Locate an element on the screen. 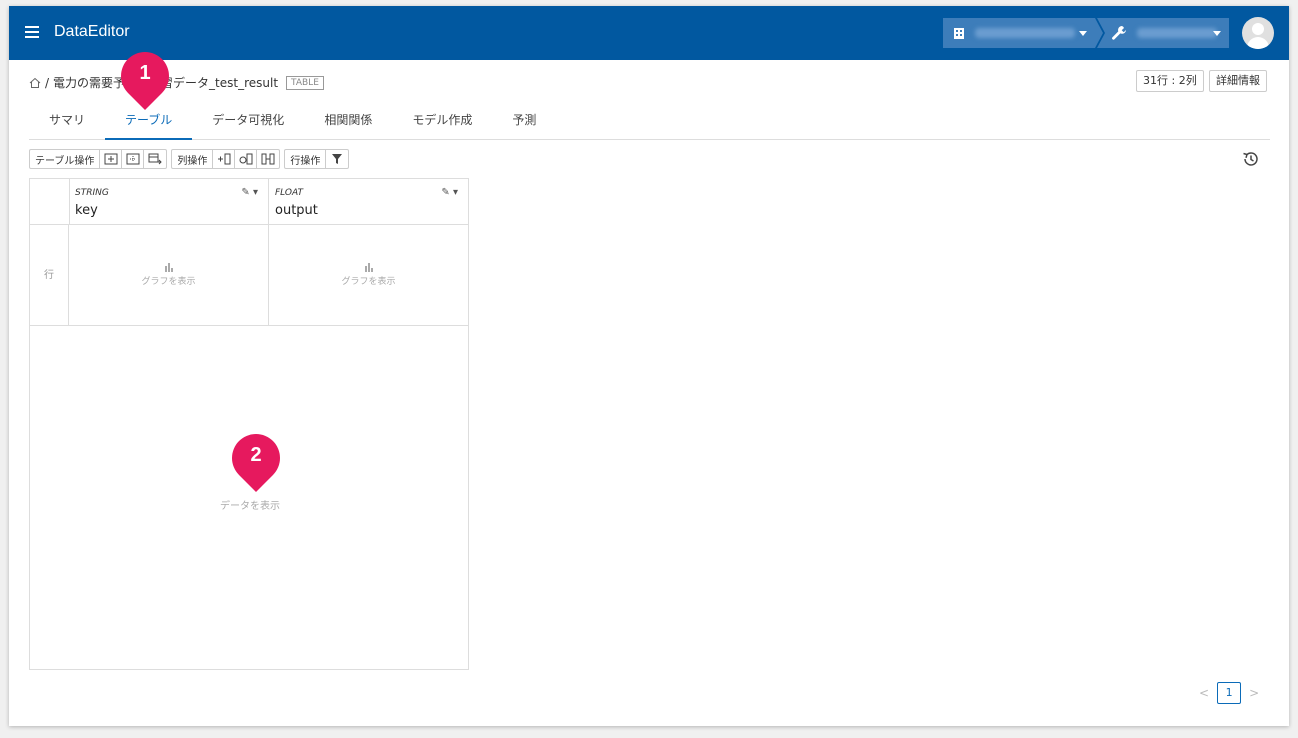 The width and height of the screenshot is (1298, 738). tab-model-creation: モデル作成 is located at coordinates (442, 123).